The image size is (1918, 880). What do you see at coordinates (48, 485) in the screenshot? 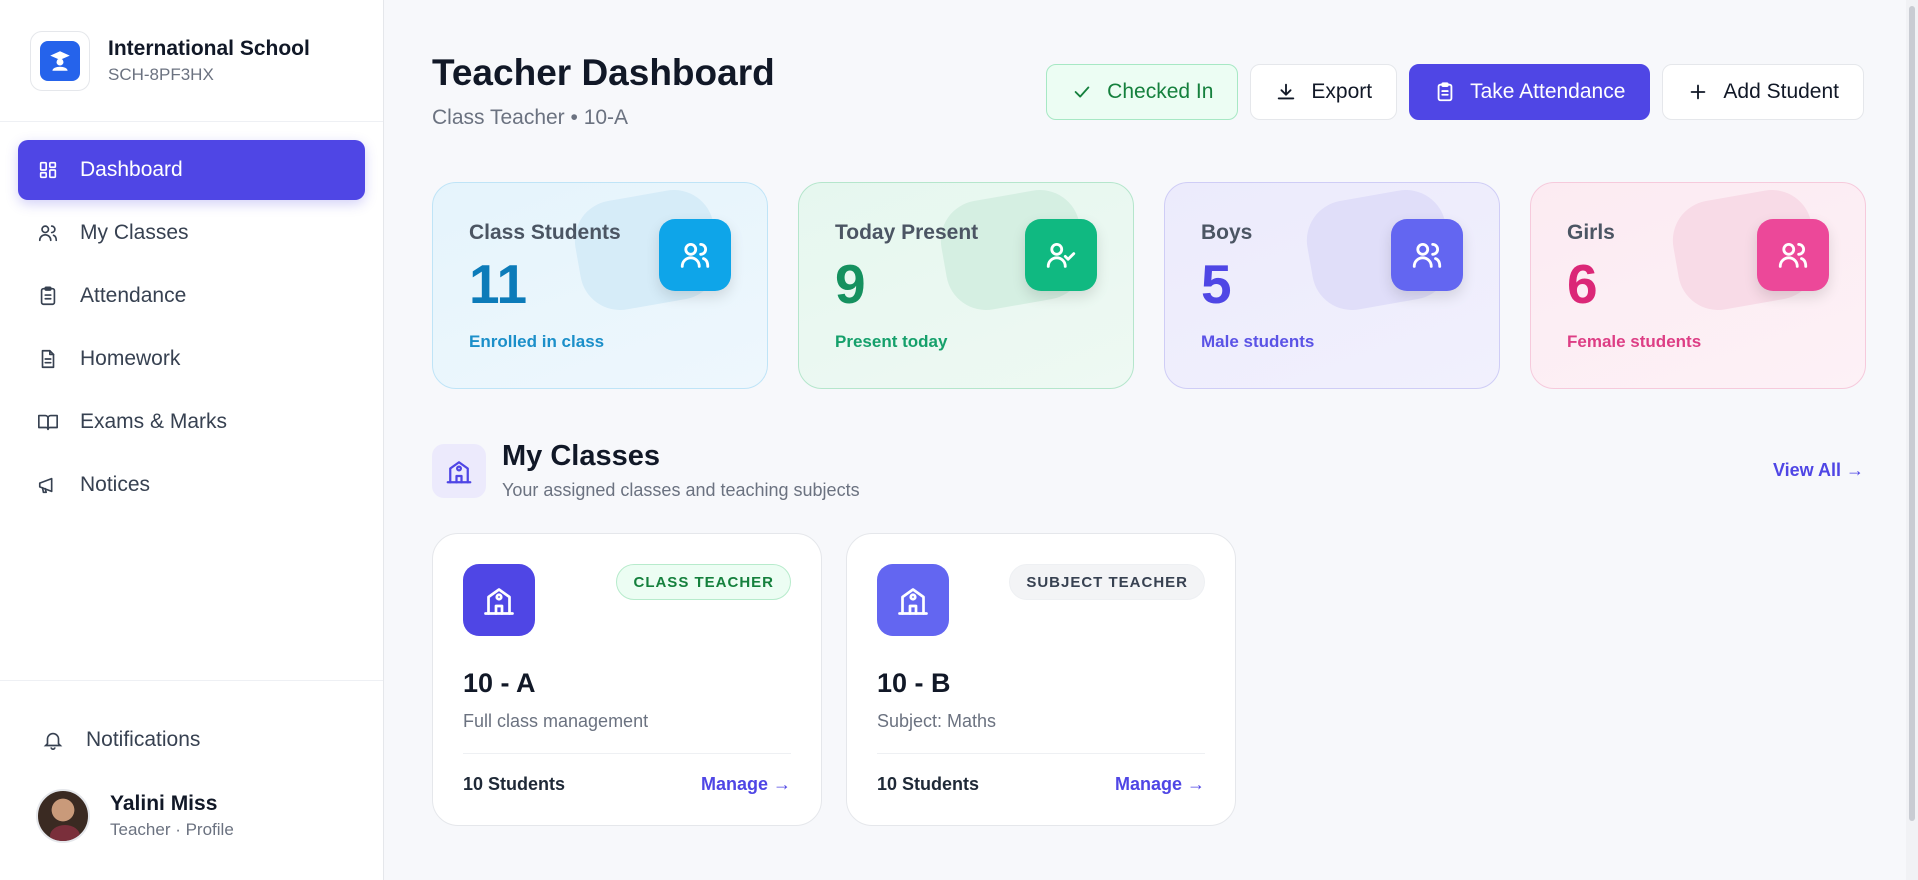
I see `megaphone-icon` at bounding box center [48, 485].